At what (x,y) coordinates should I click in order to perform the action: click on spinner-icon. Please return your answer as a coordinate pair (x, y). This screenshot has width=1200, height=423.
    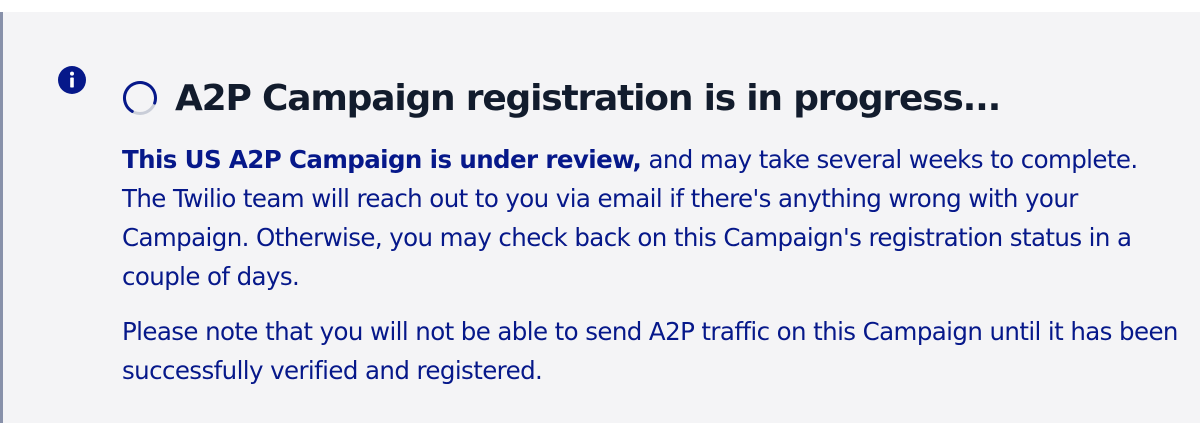
    Looking at the image, I should click on (140, 98).